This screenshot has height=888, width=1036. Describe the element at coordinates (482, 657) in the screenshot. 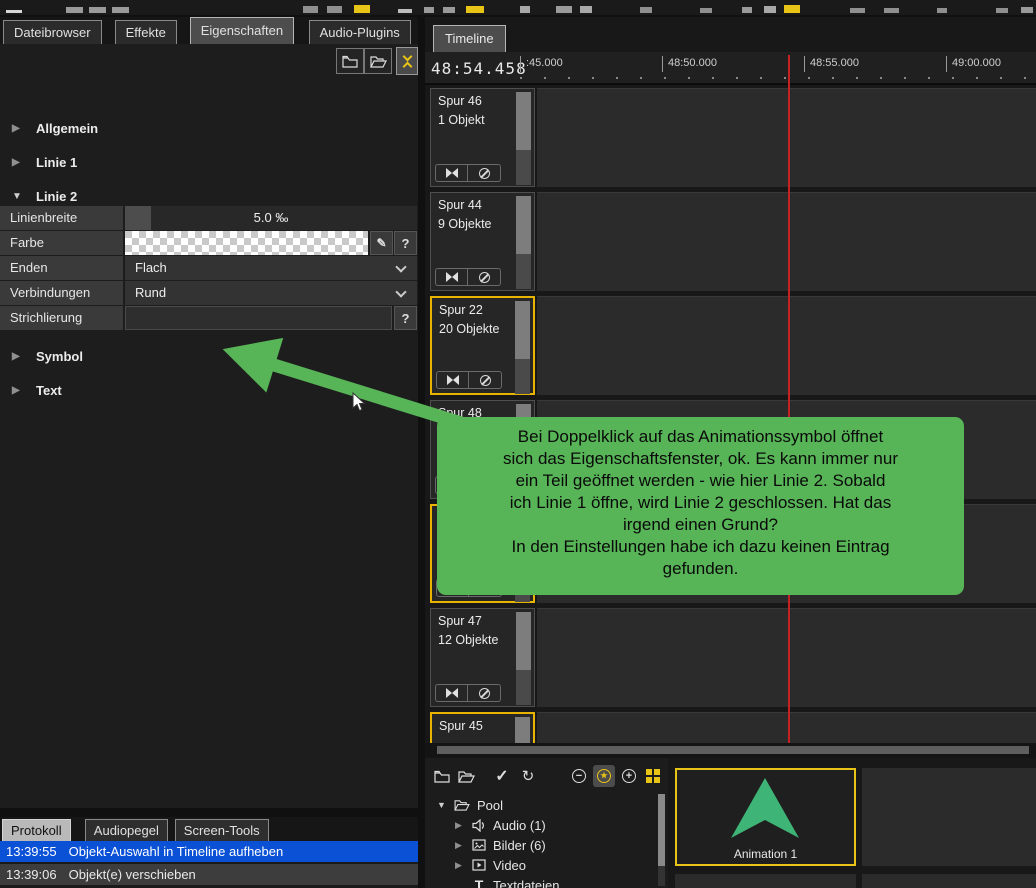

I see `track-header: Spur 47 12 Objekte` at that location.